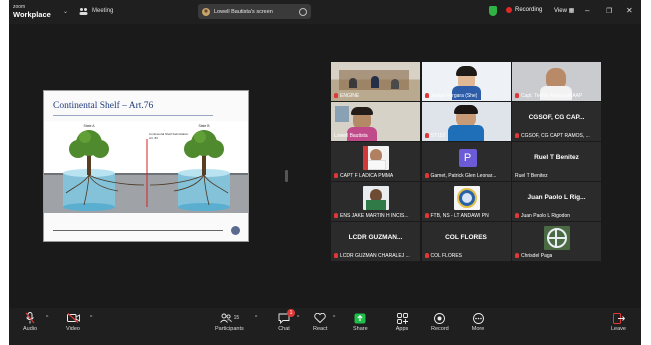 The width and height of the screenshot is (651, 345). What do you see at coordinates (456, 216) in the screenshot?
I see `participant-name-label: FTB, NS - LT ANDAWI PN` at bounding box center [456, 216].